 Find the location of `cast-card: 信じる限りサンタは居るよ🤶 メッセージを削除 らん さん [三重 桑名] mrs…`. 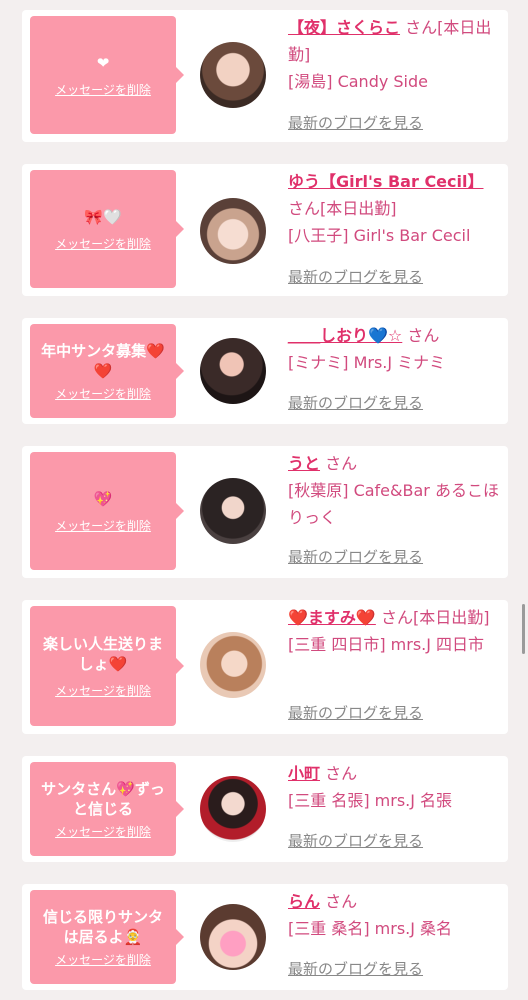

cast-card: 信じる限りサンタは居るよ🤶 メッセージを削除 らん さん [三重 桑名] mrs… is located at coordinates (265, 937).